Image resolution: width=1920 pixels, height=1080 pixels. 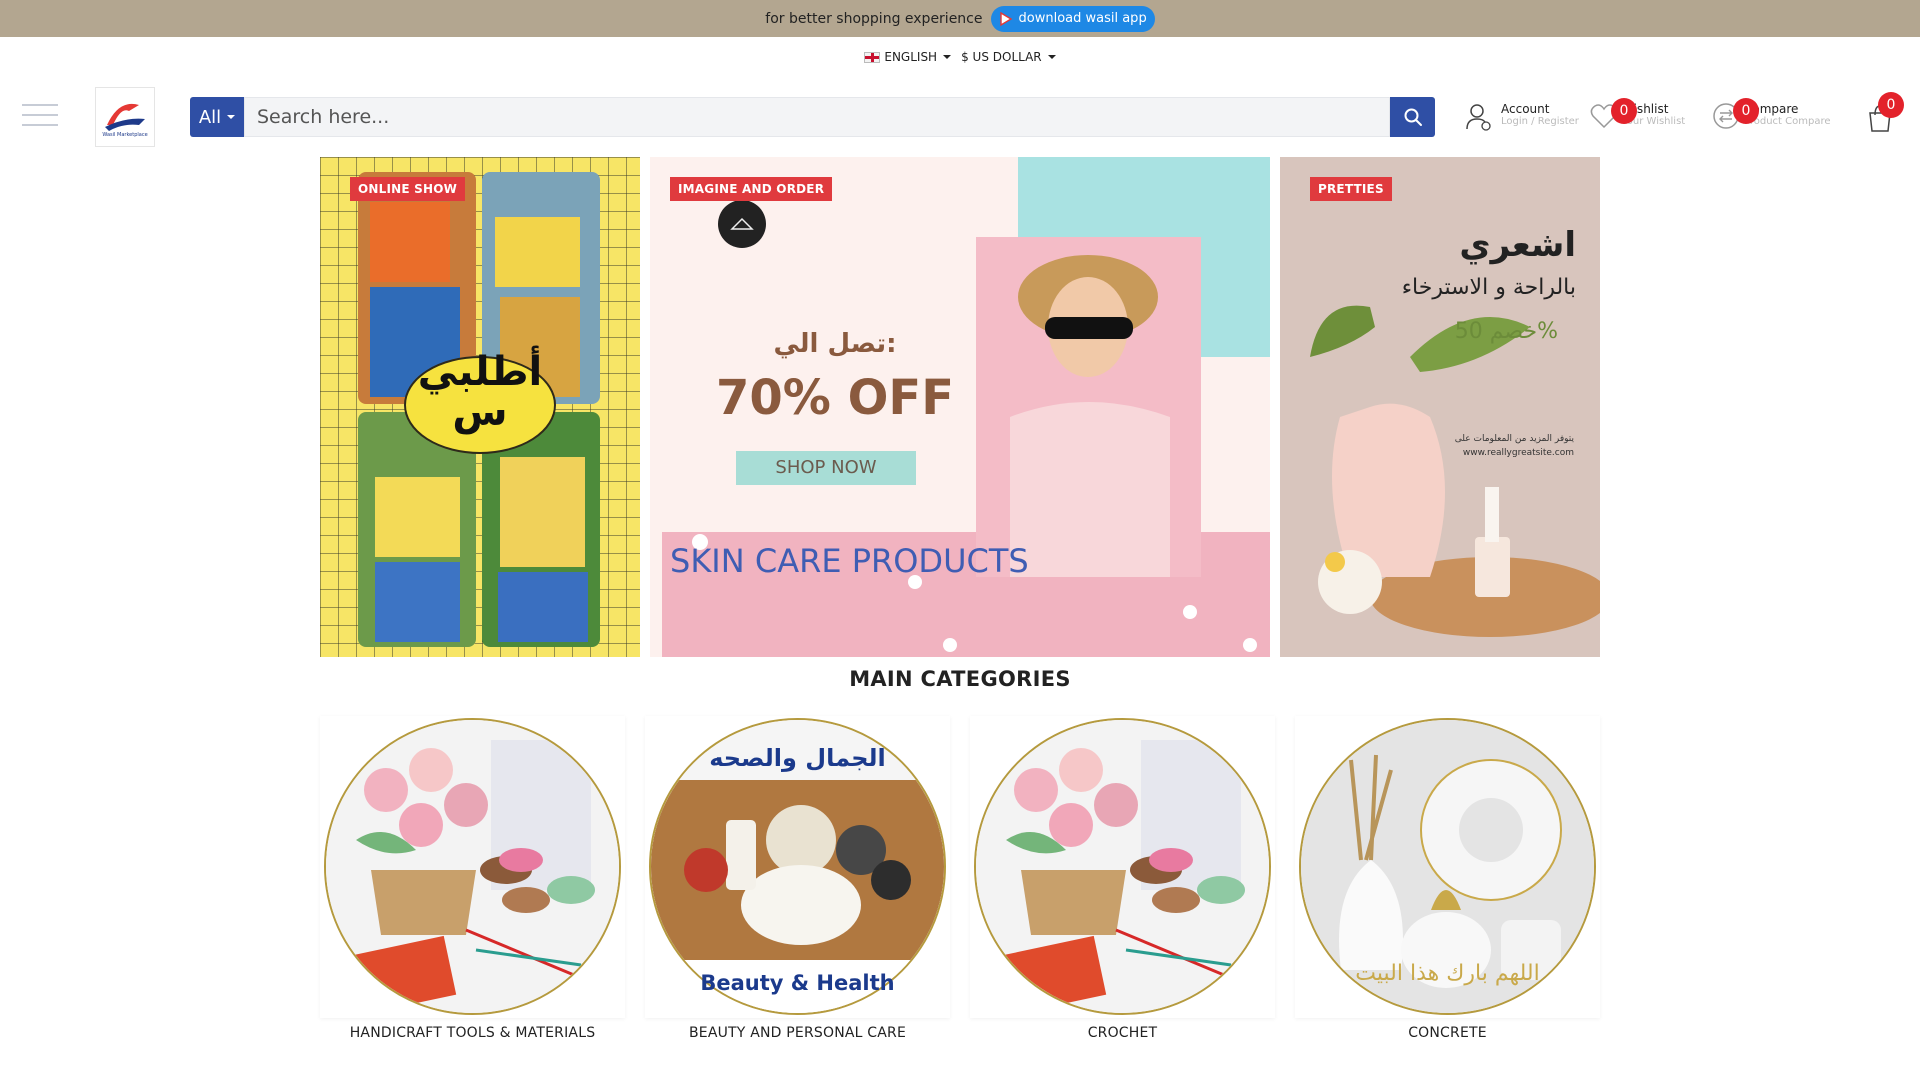 What do you see at coordinates (1478, 117) in the screenshot?
I see `user-icon` at bounding box center [1478, 117].